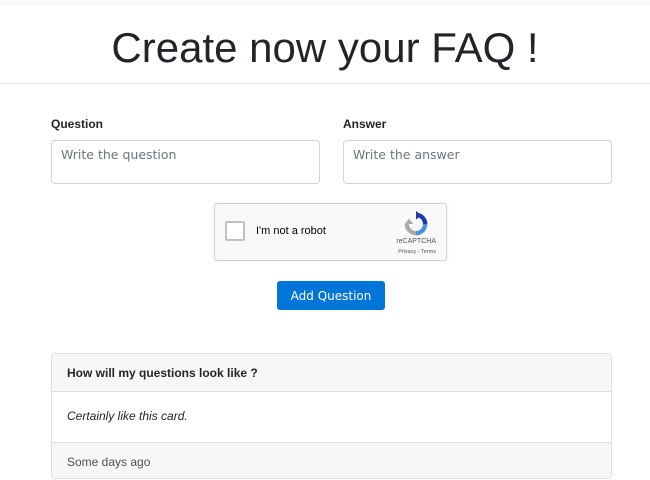 Image resolution: width=650 pixels, height=480 pixels. What do you see at coordinates (325, 47) in the screenshot?
I see `page-title: Create now your FAQ !` at bounding box center [325, 47].